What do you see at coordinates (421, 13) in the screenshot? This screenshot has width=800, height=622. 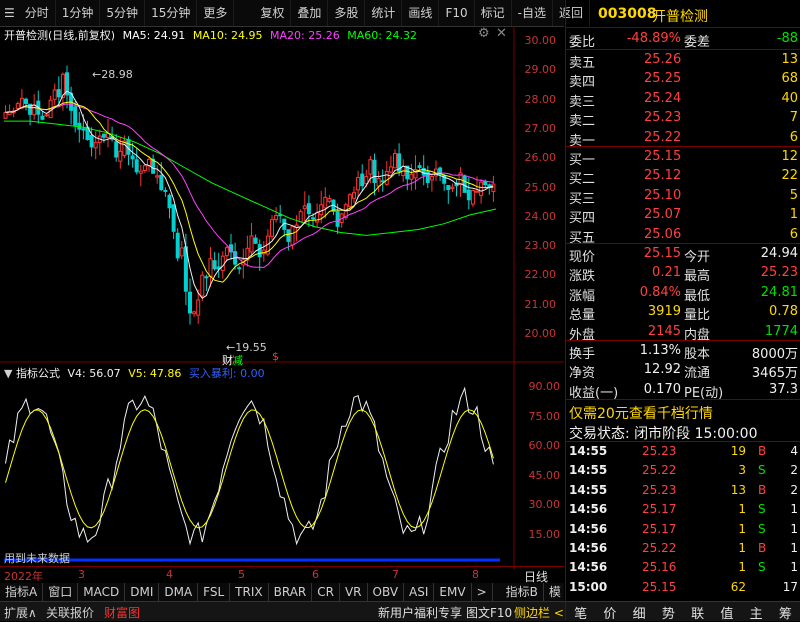 I see `draw-button: 画线` at bounding box center [421, 13].